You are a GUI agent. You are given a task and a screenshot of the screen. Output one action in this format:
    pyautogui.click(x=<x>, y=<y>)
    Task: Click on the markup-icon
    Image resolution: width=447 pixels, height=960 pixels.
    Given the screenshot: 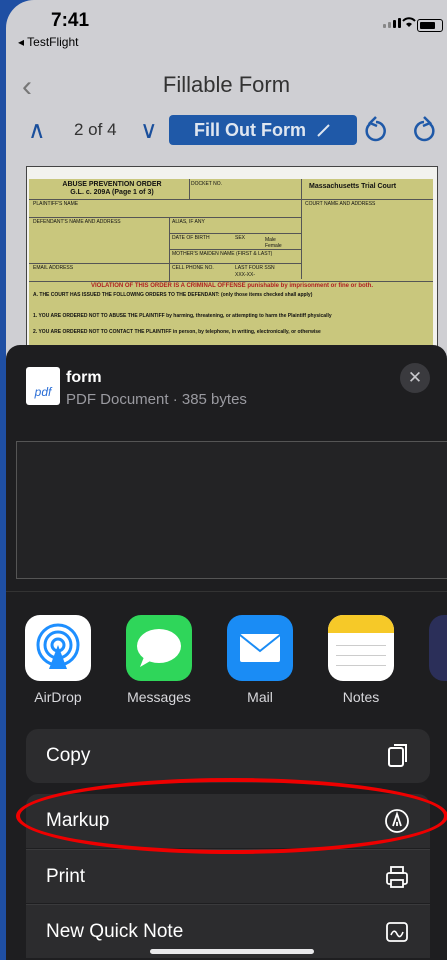 What is the action you would take?
    pyautogui.click(x=397, y=821)
    